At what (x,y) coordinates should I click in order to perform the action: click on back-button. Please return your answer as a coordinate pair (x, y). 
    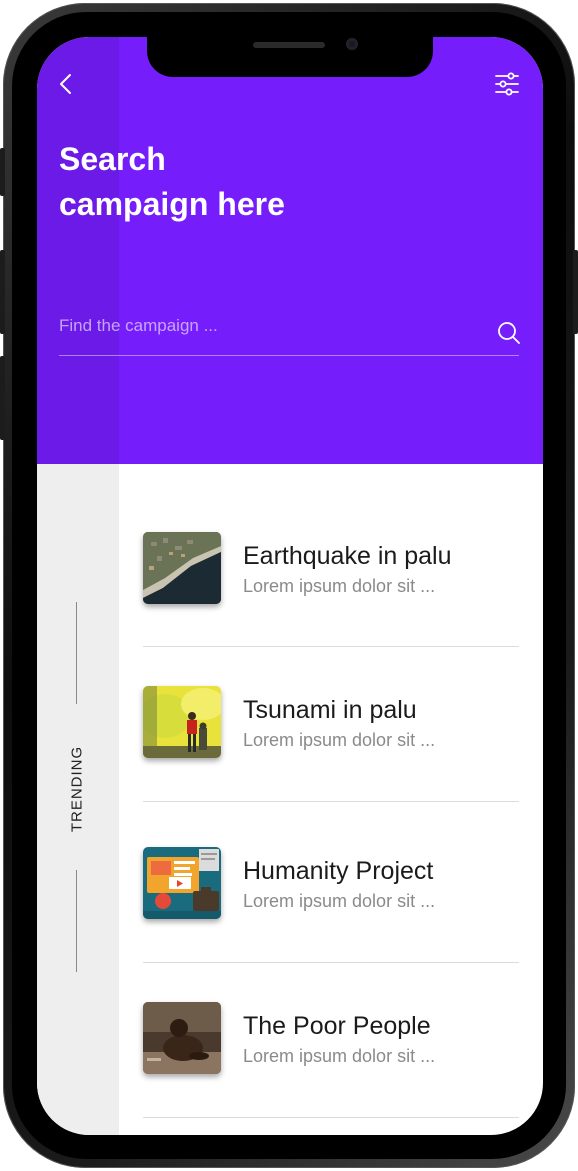
    Looking at the image, I should click on (67, 84).